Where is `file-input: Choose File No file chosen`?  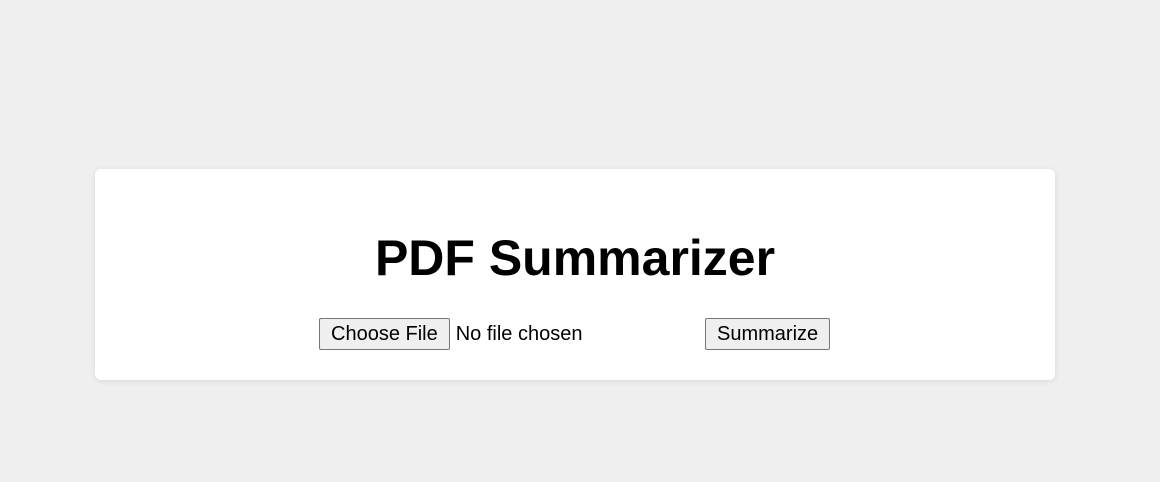 file-input: Choose File No file chosen is located at coordinates (450, 334).